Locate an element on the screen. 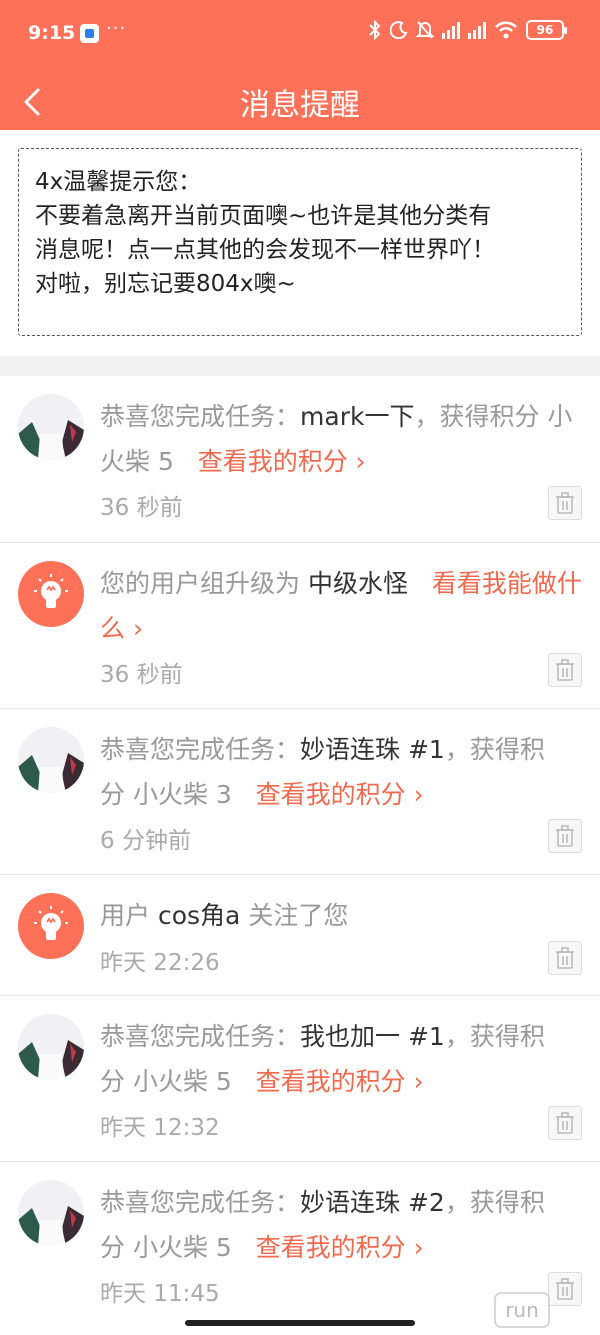 The image size is (600, 1335). status-bar: 9:15 ··· 96 is located at coordinates (300, 33).